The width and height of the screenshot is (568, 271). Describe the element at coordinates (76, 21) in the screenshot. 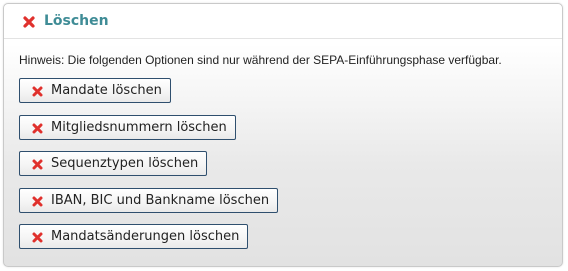

I see `panel-title: Löschen` at that location.